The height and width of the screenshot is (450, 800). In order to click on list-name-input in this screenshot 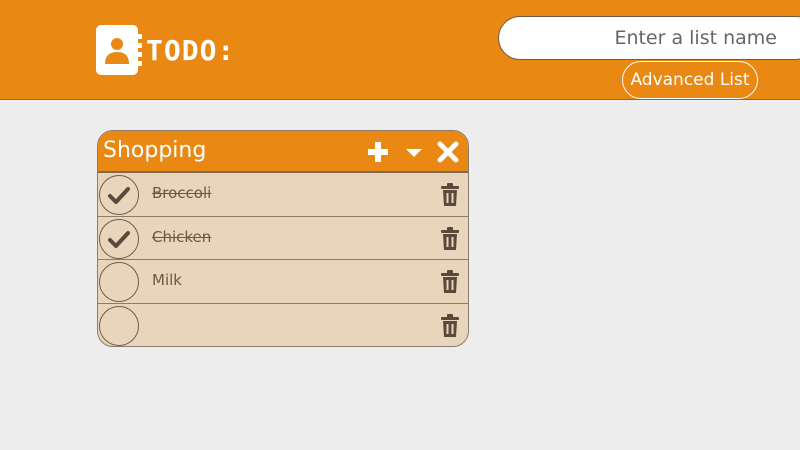, I will do `click(649, 38)`.